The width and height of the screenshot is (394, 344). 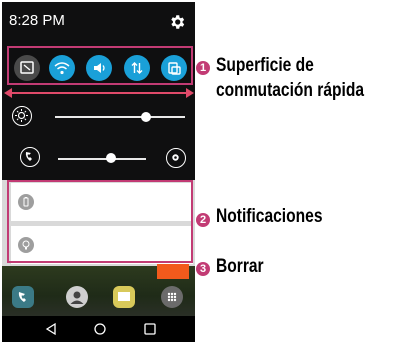 What do you see at coordinates (173, 271) in the screenshot?
I see `clear-button` at bounding box center [173, 271].